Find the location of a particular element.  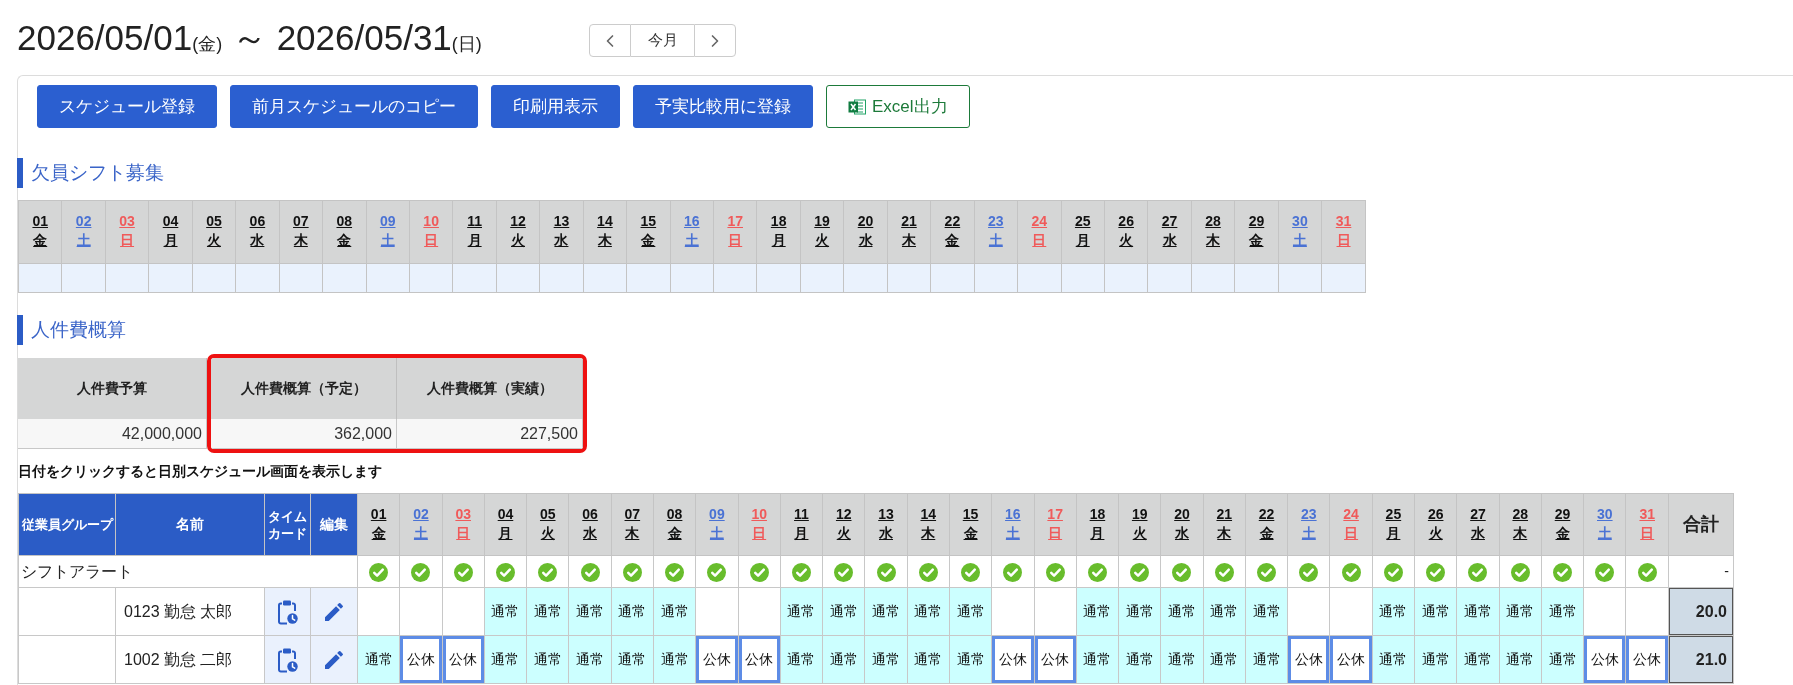

date-range-title: 2026/05/01(金) ～ 2026/05/31(日) is located at coordinates (250, 37).